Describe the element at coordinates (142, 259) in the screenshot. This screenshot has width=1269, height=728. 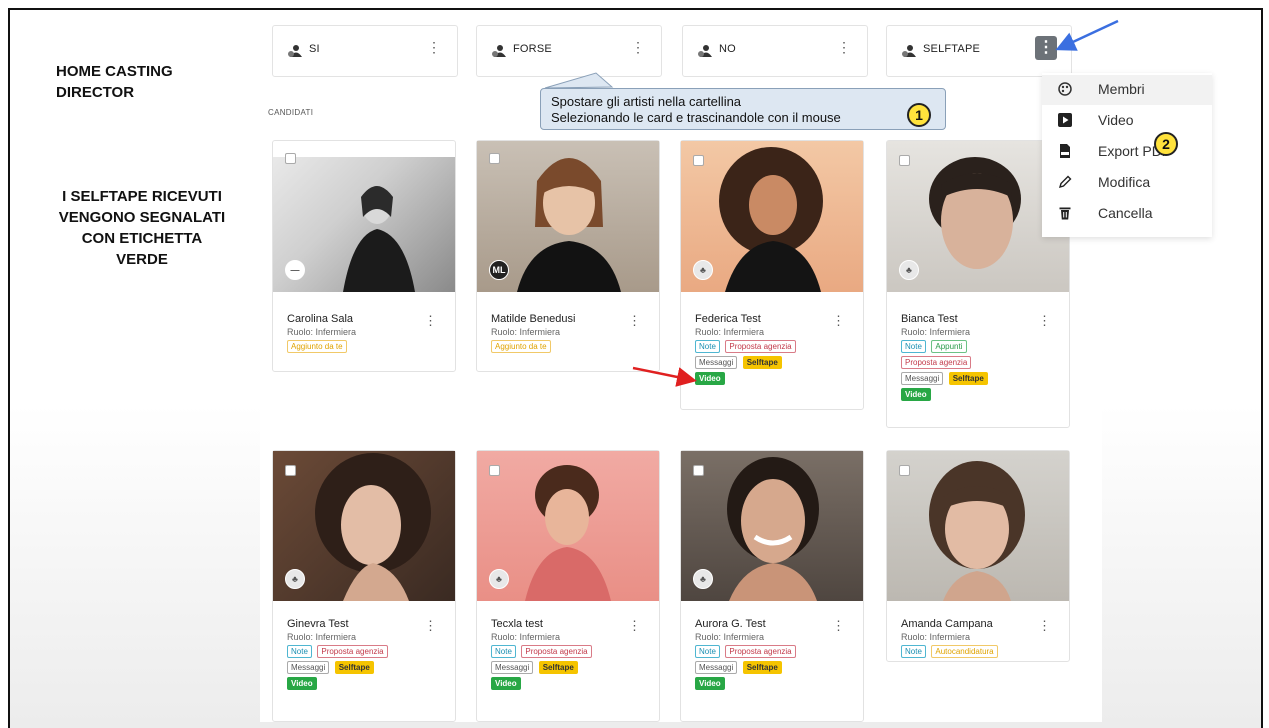
I see `side-note-line: VERDE` at that location.